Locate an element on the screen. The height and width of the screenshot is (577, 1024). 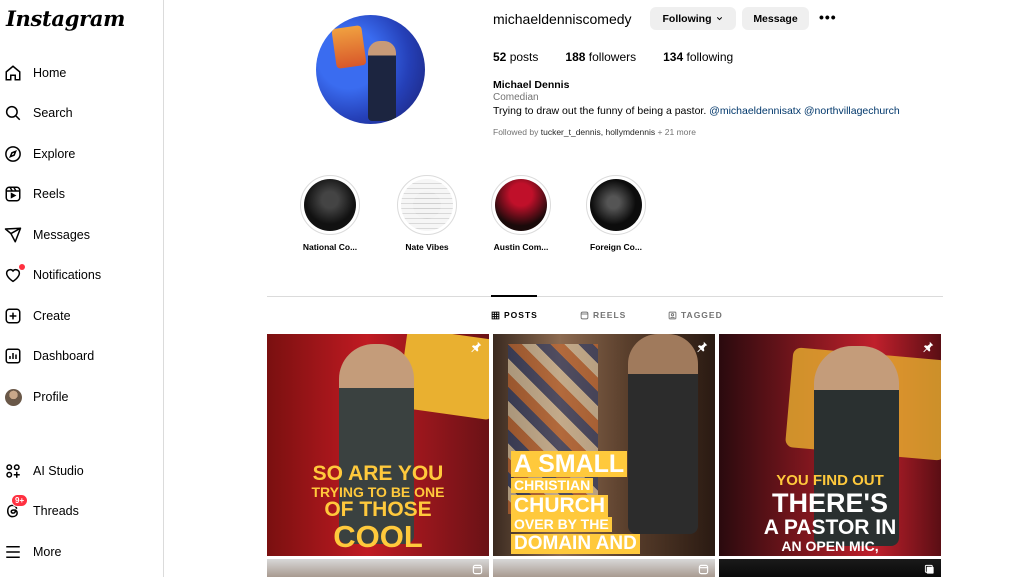
sidebar-item-label: Threads is located at coordinates (56, 511).